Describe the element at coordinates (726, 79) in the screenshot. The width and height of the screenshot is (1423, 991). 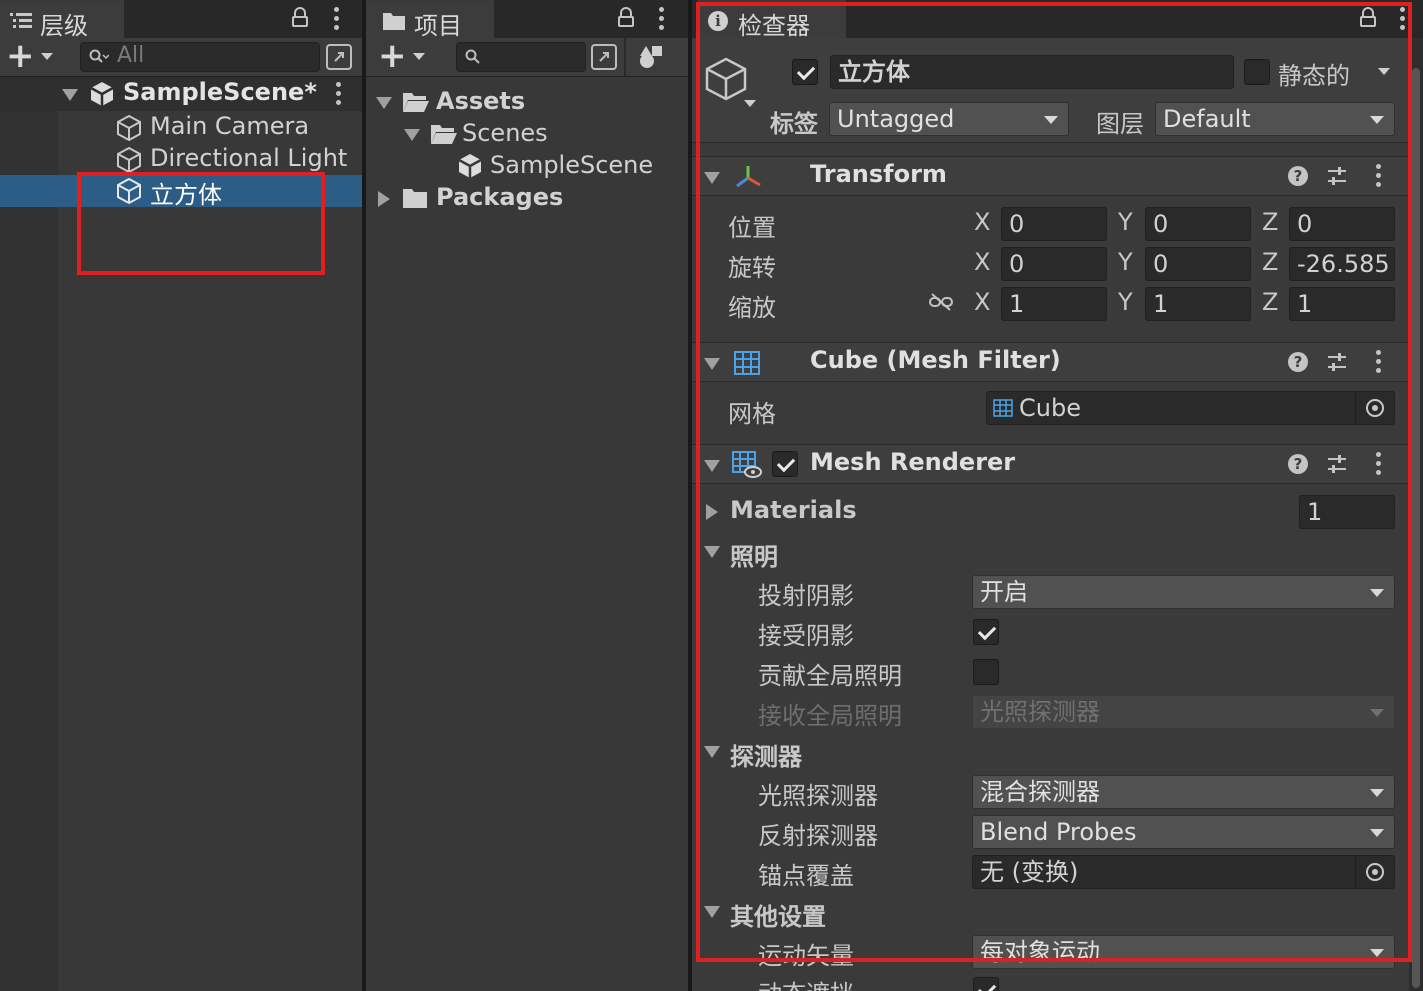
I see `game-object-cube-icon` at that location.